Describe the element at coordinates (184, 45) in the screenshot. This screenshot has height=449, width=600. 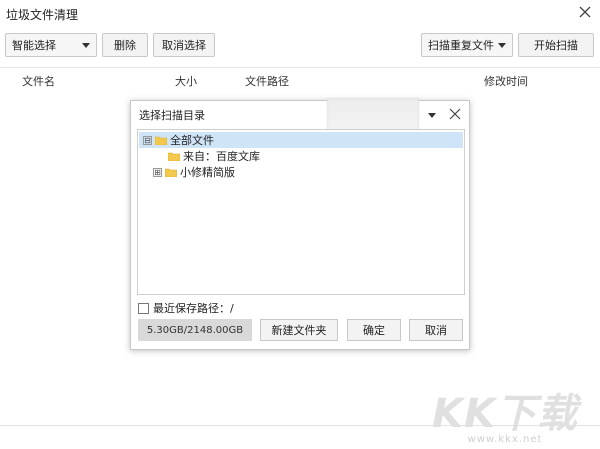
I see `cancel-select-button: 取消选择` at that location.